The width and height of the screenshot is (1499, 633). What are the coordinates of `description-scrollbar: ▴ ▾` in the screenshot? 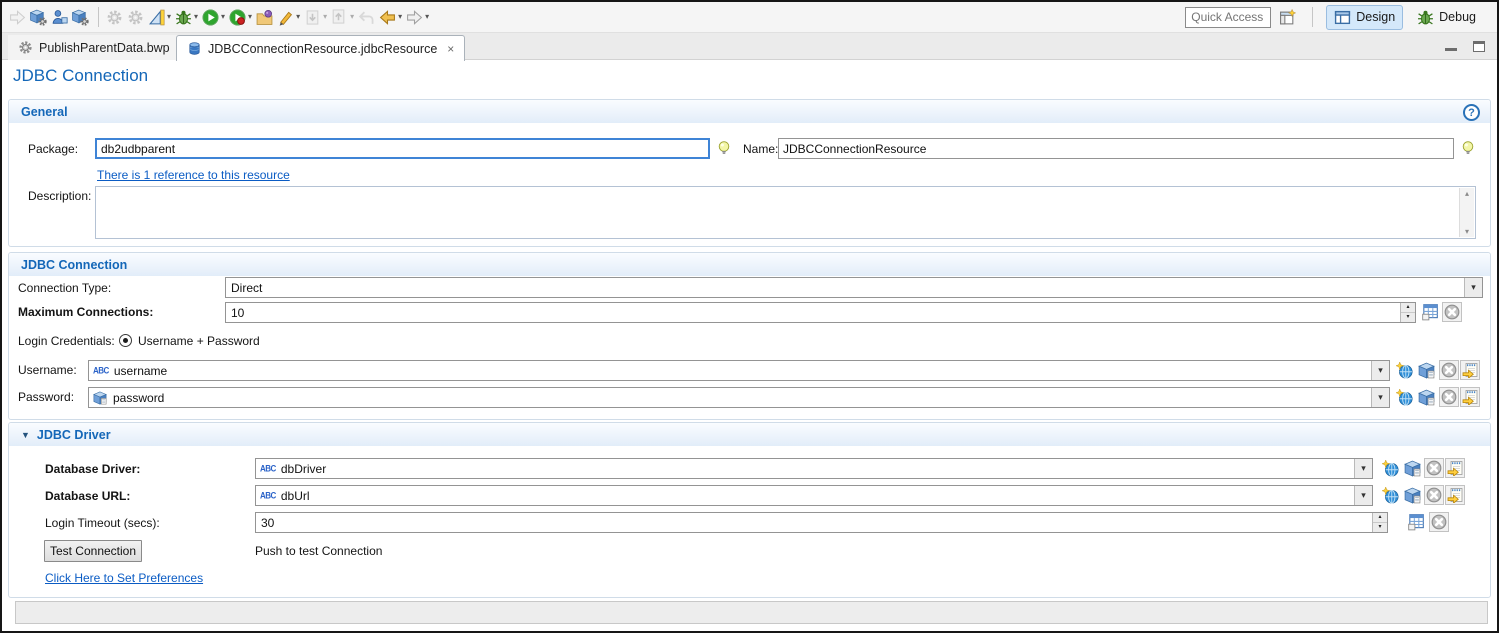 It's located at (1466, 212).